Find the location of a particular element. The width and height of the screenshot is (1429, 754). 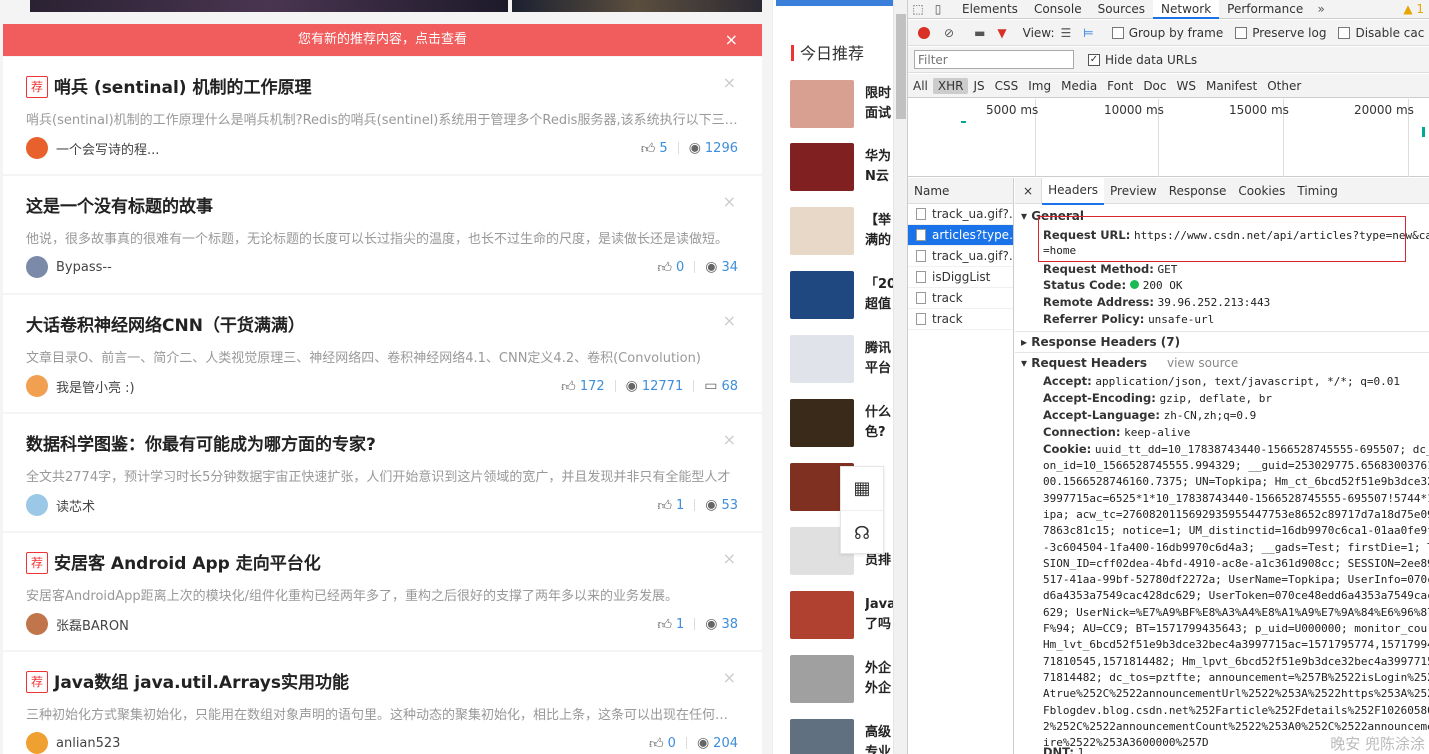

new-content-notice: 您有新的推荐内容，点击查看 × is located at coordinates (382, 40).